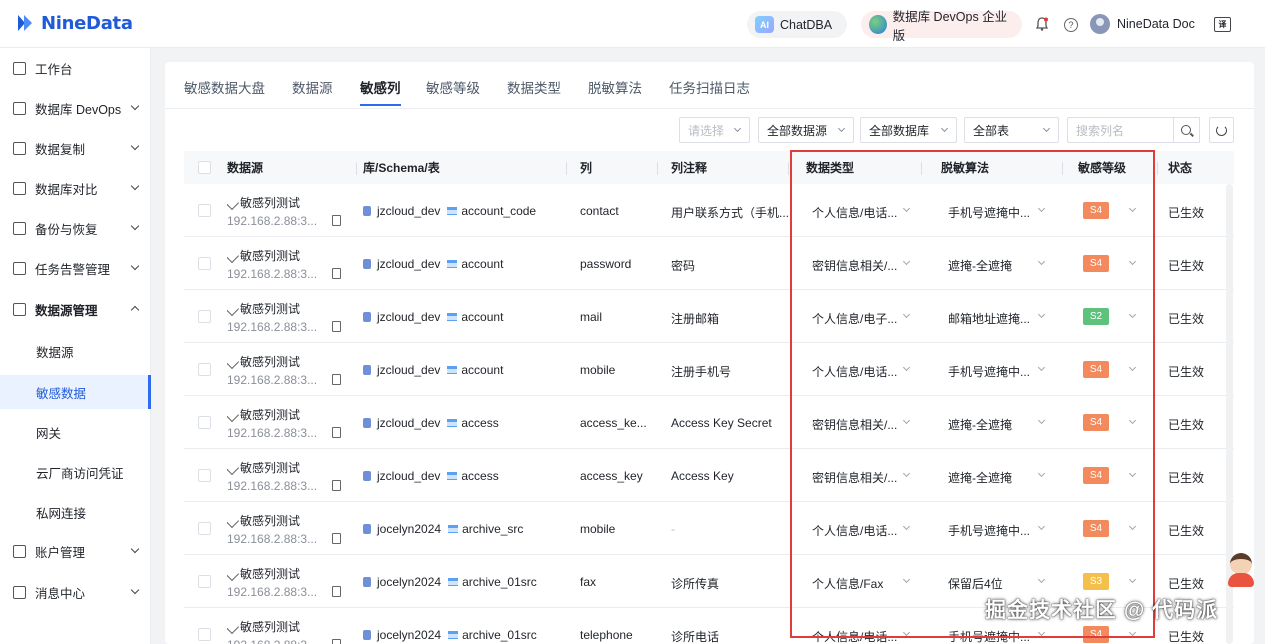 The image size is (1265, 644). I want to click on tab-masking-algorithms: 脱敏算法, so click(615, 87).